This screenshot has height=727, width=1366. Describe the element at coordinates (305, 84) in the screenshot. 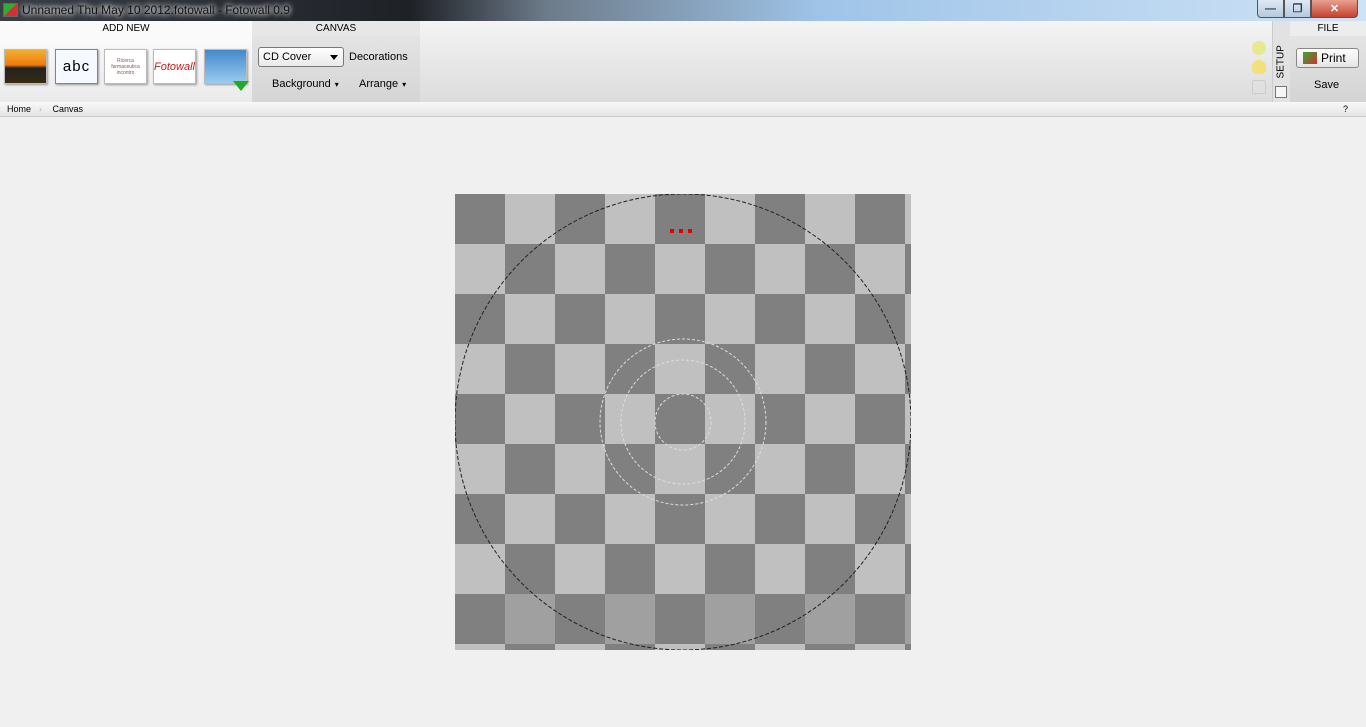

I see `background-button: Background ▾` at that location.